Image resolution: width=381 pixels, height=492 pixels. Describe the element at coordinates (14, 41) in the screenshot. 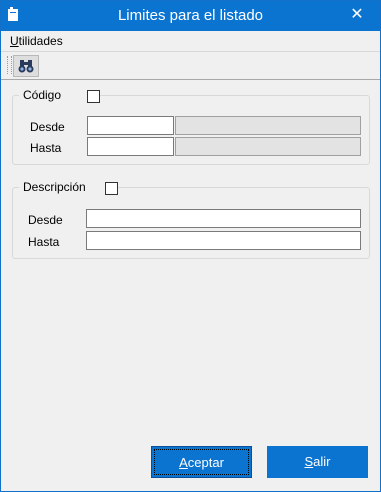

I see `menu-utilidades-mnemonic: U` at that location.